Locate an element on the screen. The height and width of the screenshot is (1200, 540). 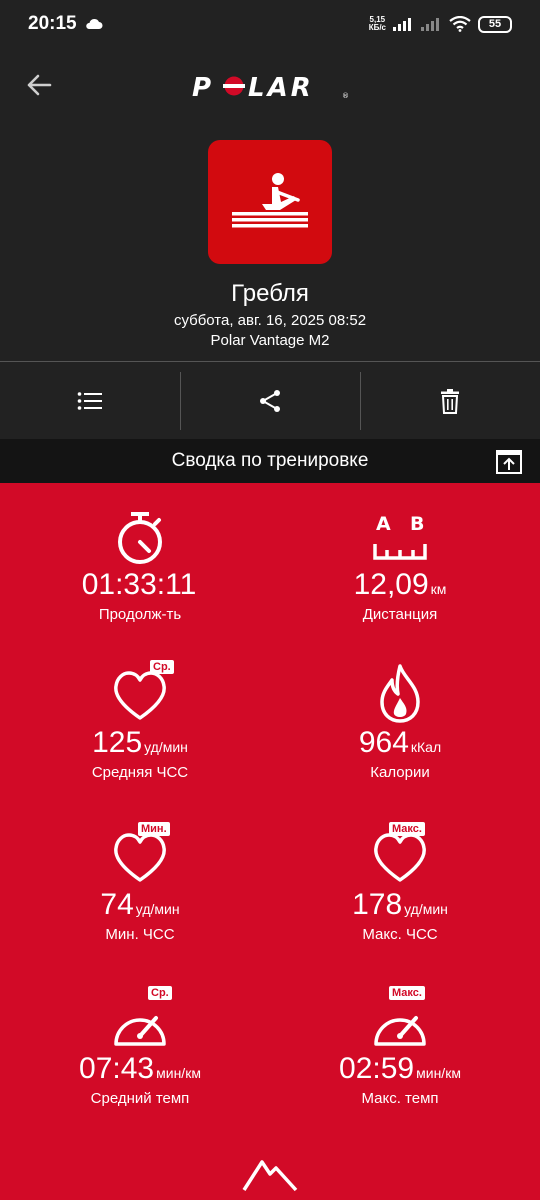
metric-avg-pace: Ср. 07:43 мин/км Средний темп is located at coordinates (140, 1046).